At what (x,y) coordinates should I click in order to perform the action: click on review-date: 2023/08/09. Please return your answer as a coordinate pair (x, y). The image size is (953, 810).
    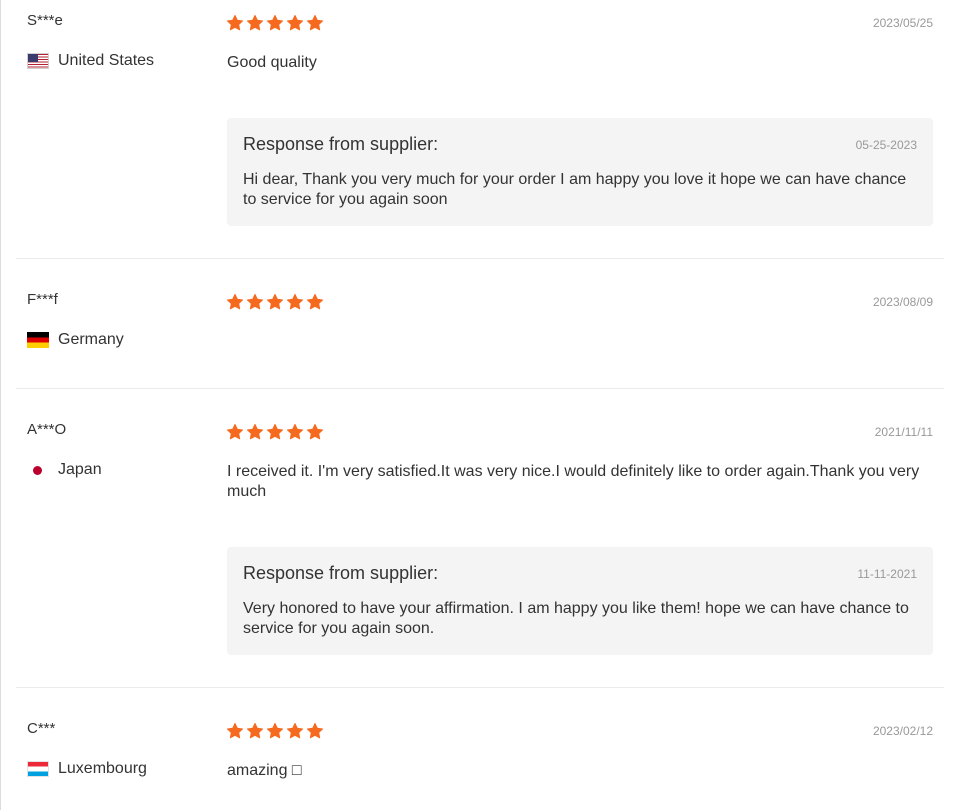
    Looking at the image, I should click on (902, 302).